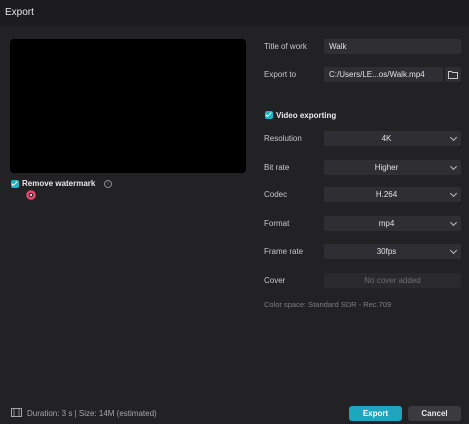  Describe the element at coordinates (277, 167) in the screenshot. I see `bitrate-label: Bit rate` at that location.